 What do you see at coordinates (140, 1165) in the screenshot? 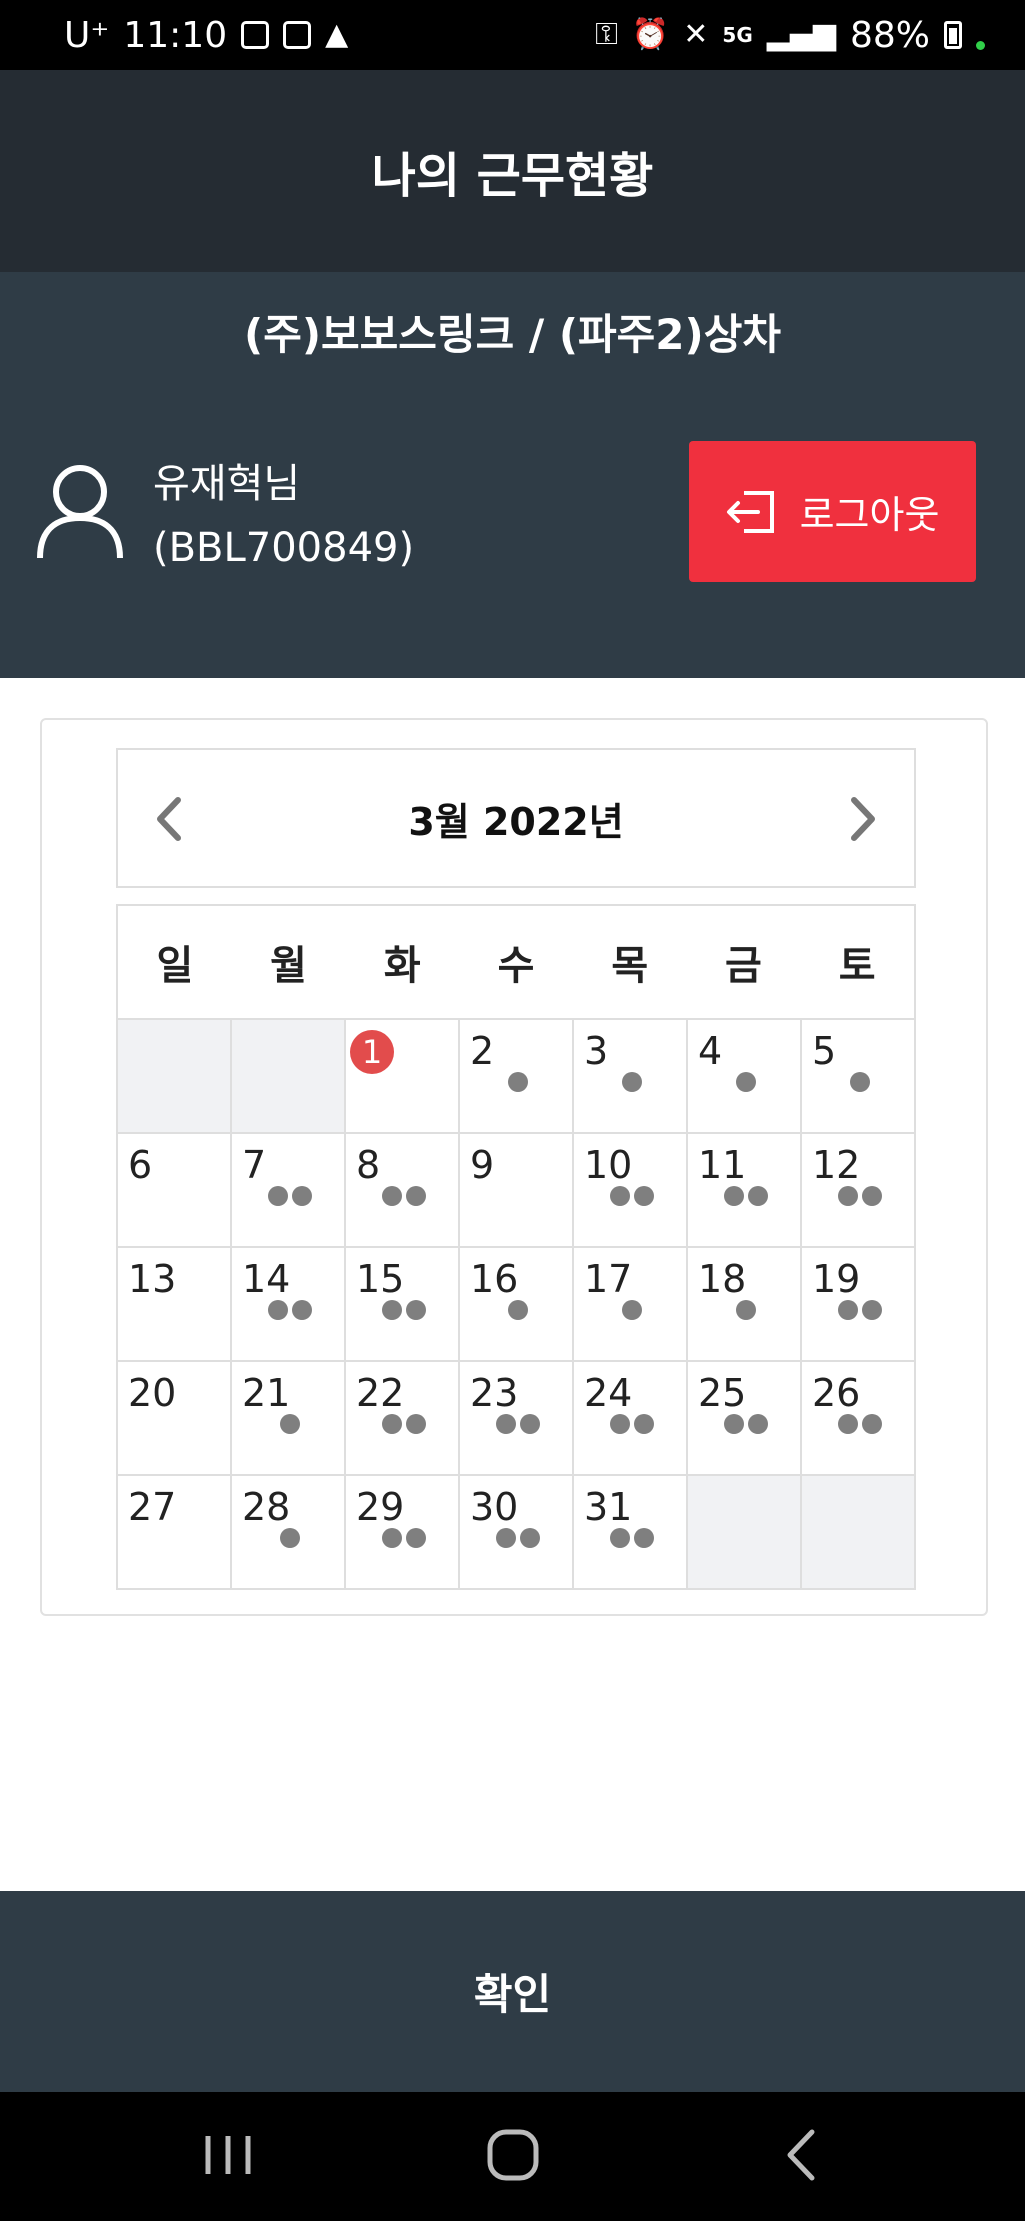
I see `day-number: 6` at bounding box center [140, 1165].